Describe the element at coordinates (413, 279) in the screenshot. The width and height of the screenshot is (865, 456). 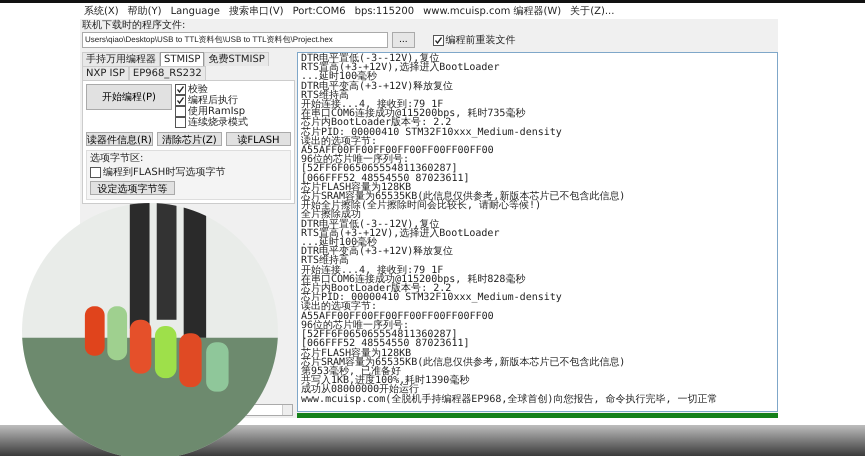
I see `log-line: 在串口COM6连接成功@115200bps, 耗时828毫秒` at that location.